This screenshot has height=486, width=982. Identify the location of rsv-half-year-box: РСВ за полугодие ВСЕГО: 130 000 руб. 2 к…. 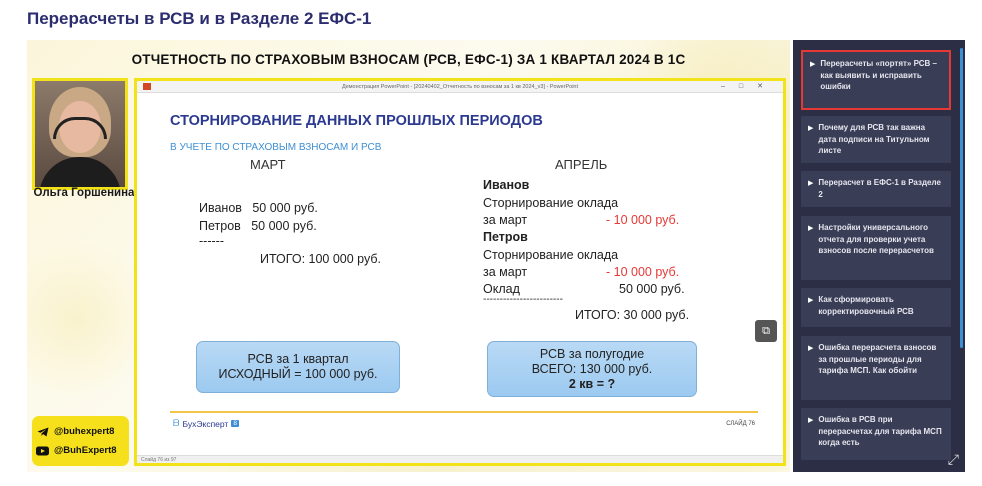
(592, 369).